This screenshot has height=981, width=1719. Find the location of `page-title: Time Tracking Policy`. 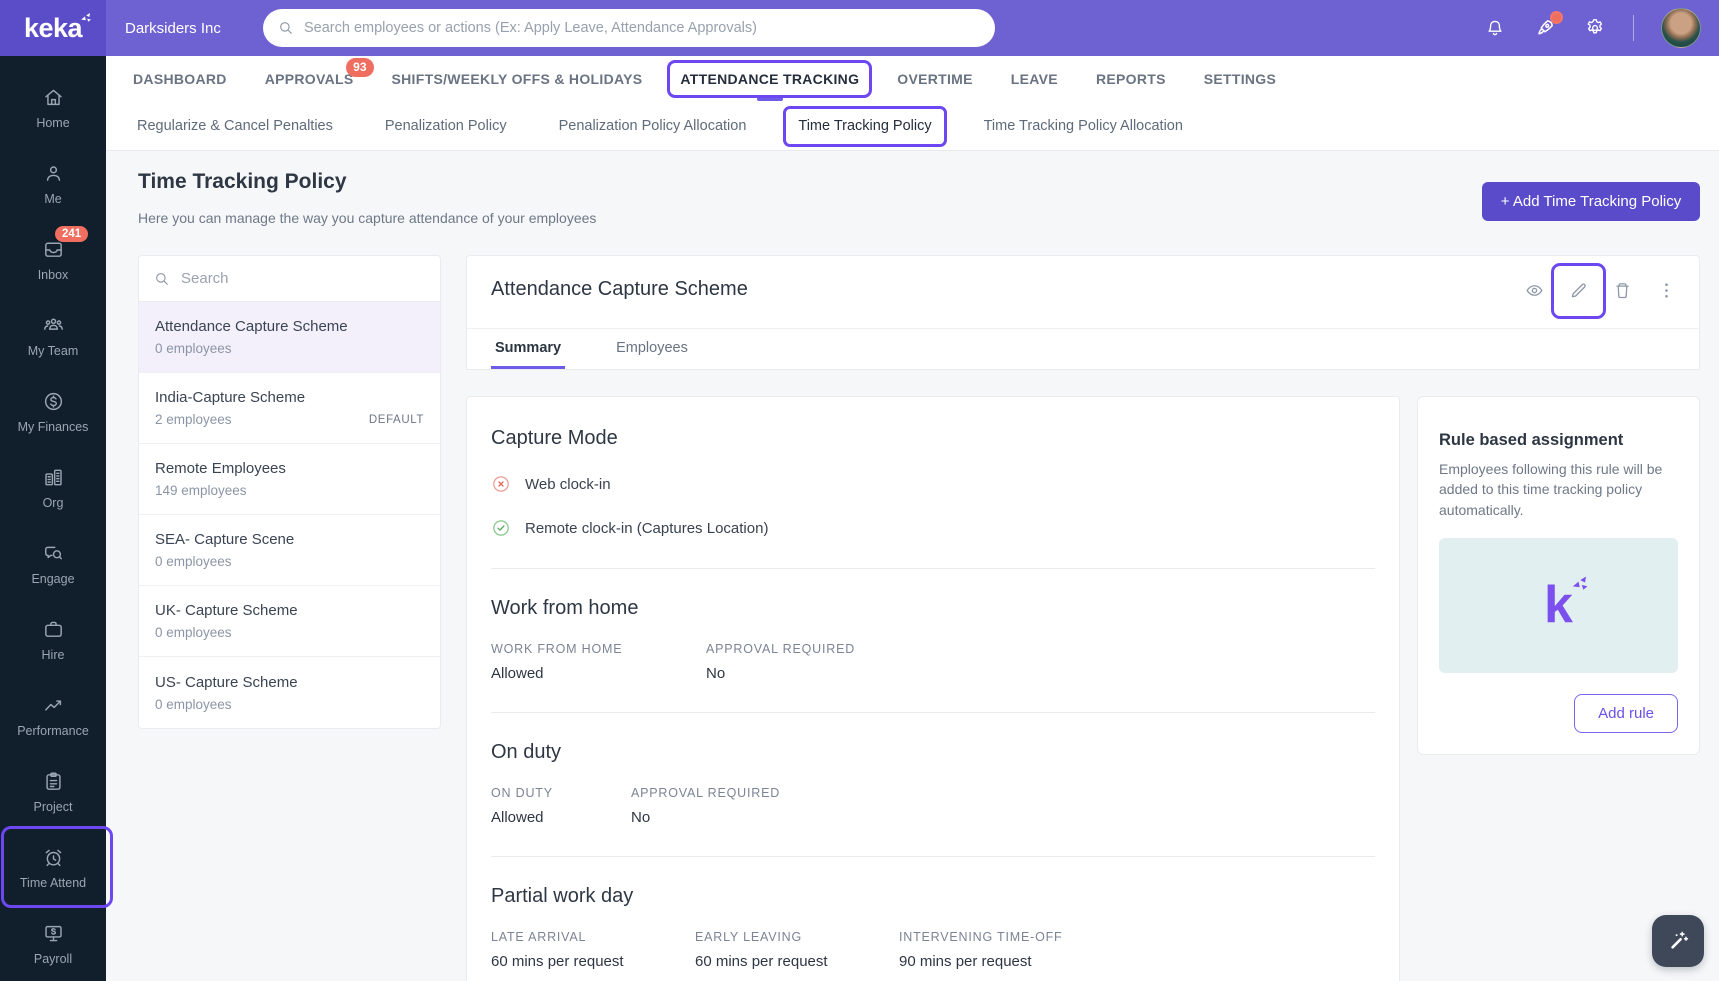

page-title: Time Tracking Policy is located at coordinates (242, 181).